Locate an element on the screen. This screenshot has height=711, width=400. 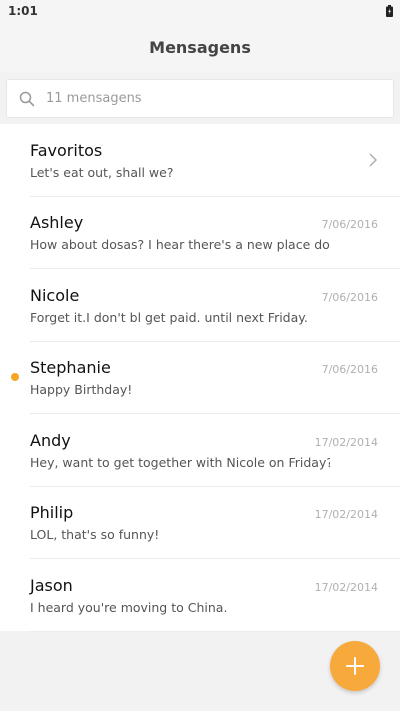
contact-name: Nicole is located at coordinates (55, 295).